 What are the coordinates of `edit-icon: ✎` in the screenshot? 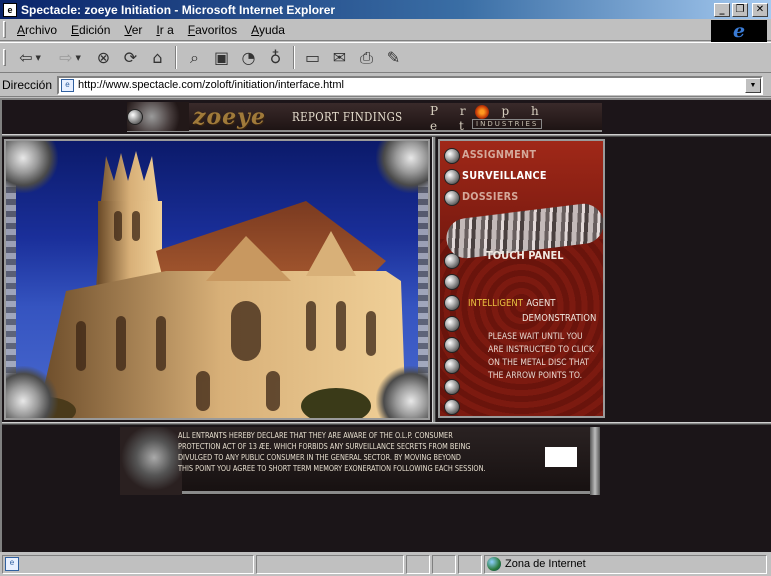 It's located at (393, 57).